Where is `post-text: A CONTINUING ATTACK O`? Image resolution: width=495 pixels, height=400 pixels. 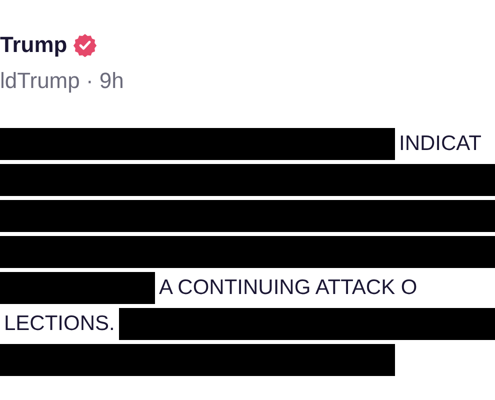 post-text: A CONTINUING ATTACK O is located at coordinates (288, 288).